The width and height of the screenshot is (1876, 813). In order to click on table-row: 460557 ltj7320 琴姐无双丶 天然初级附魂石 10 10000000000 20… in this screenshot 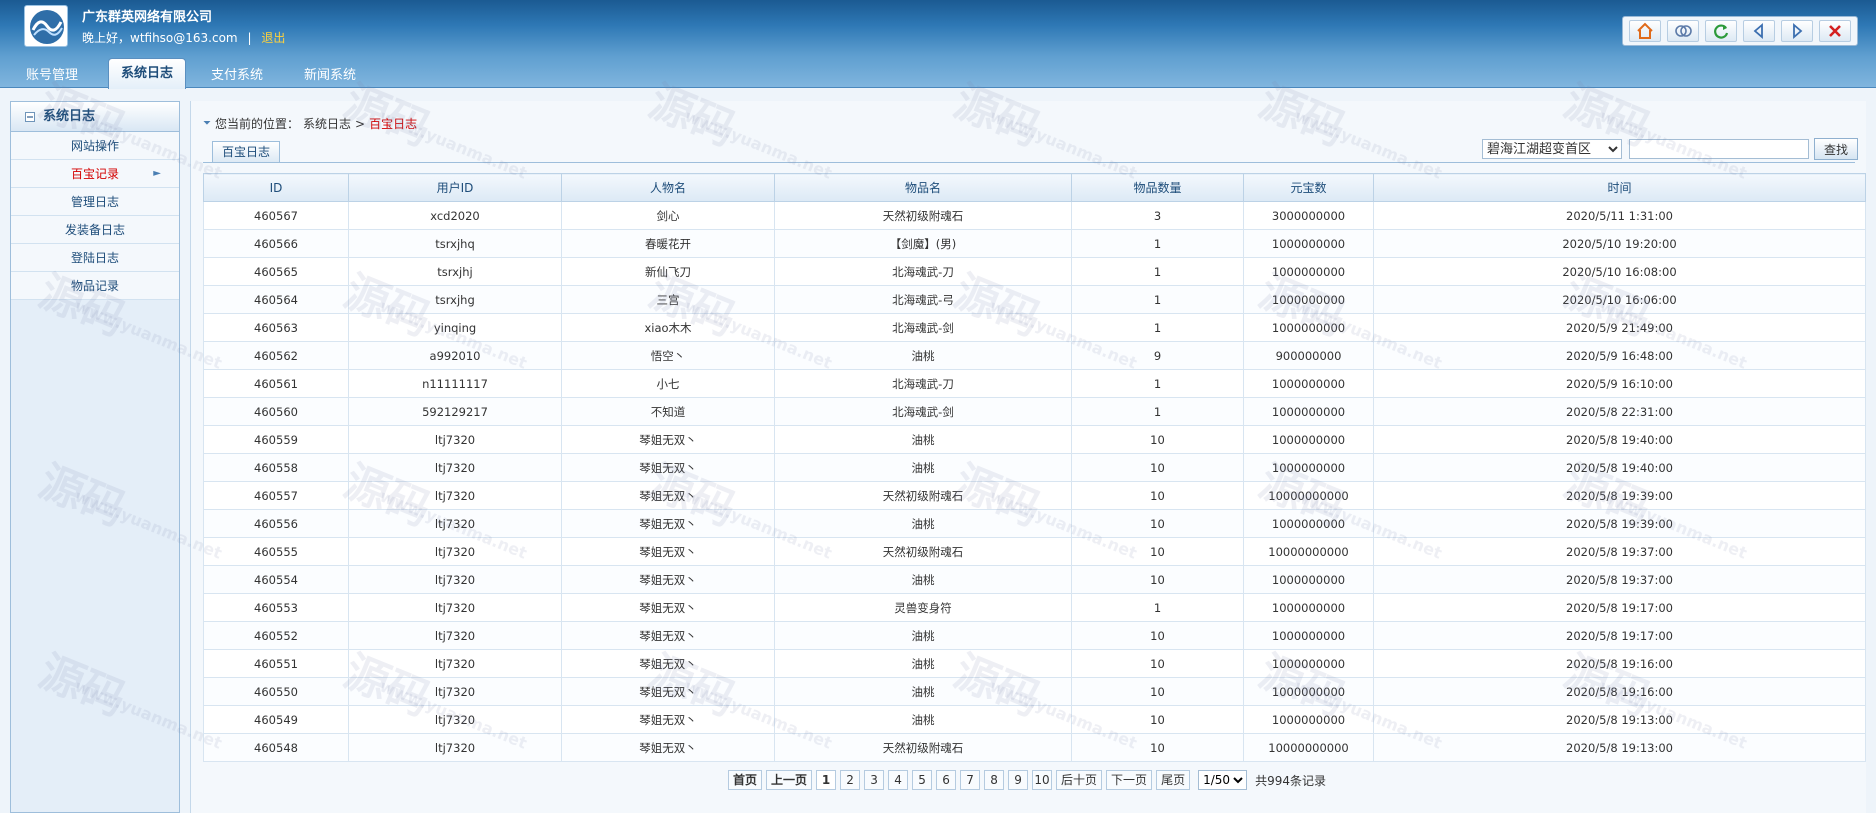, I will do `click(1034, 495)`.